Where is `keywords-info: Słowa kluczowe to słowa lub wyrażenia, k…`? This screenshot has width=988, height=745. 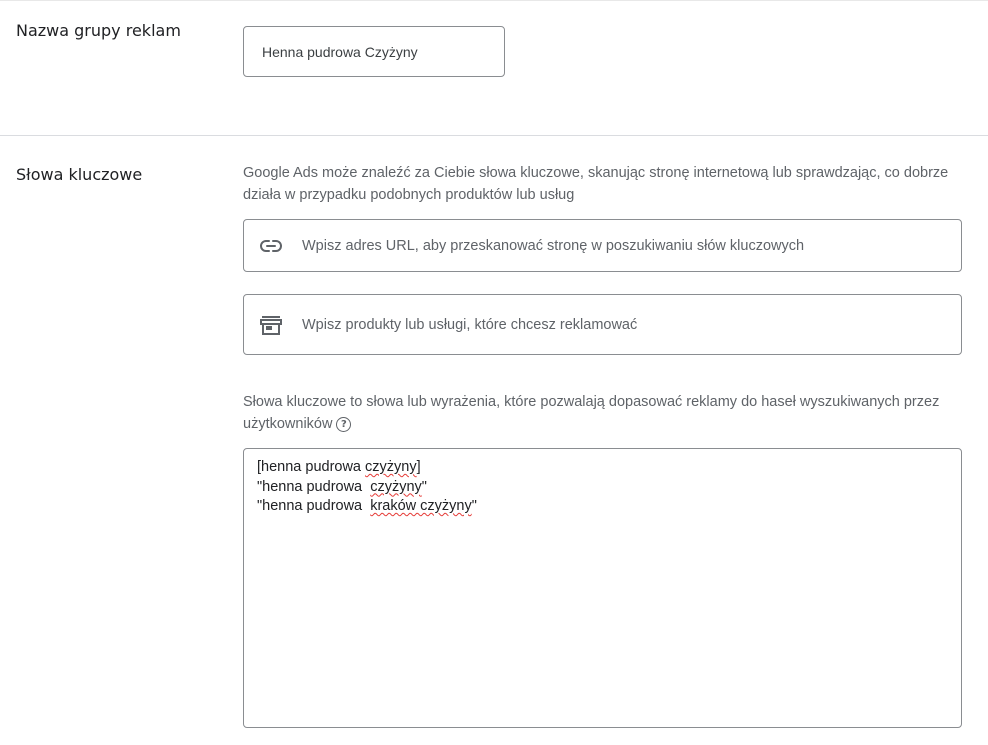
keywords-info: Słowa kluczowe to słowa lub wyrażenia, k… is located at coordinates (593, 413).